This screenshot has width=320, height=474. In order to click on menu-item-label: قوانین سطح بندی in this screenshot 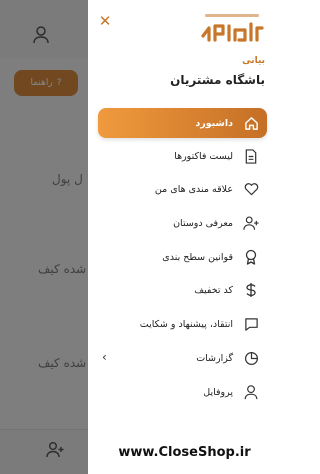, I will do `click(197, 257)`.